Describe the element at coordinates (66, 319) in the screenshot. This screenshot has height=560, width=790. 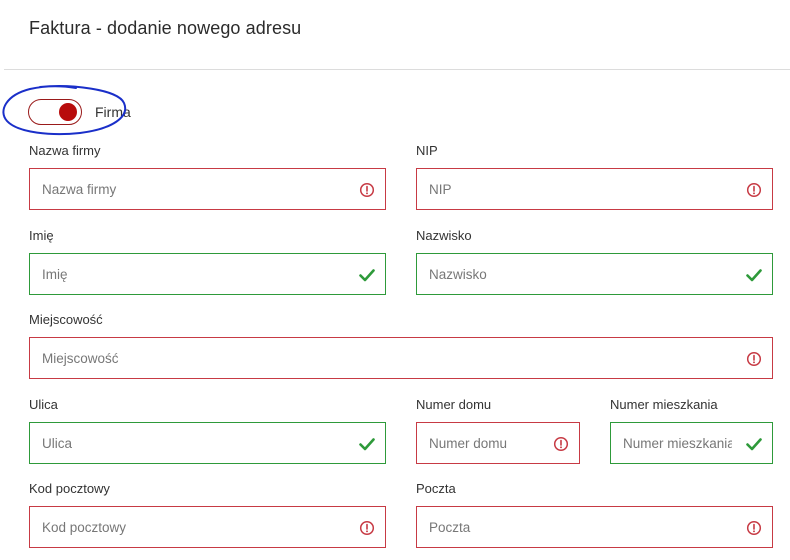
I see `city-label: Miejscowość` at that location.